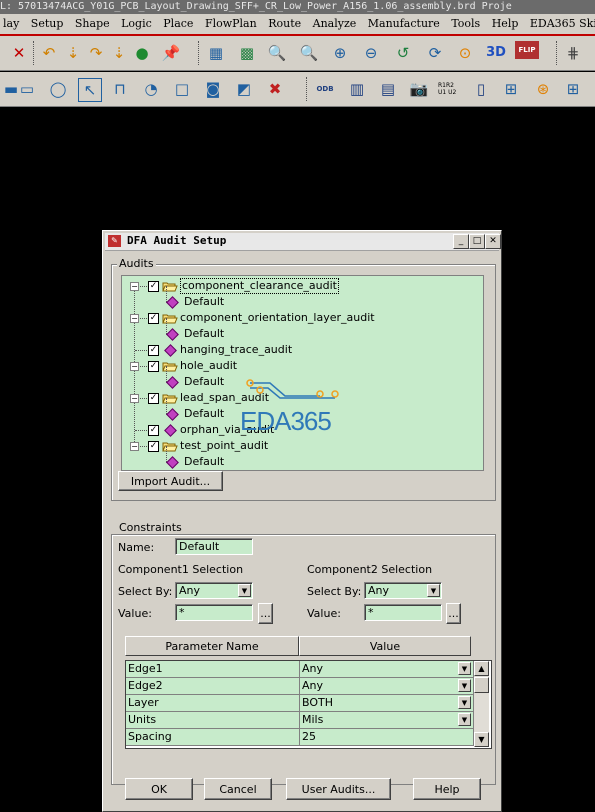  I want to click on testpoint-icon: ⊛, so click(543, 89).